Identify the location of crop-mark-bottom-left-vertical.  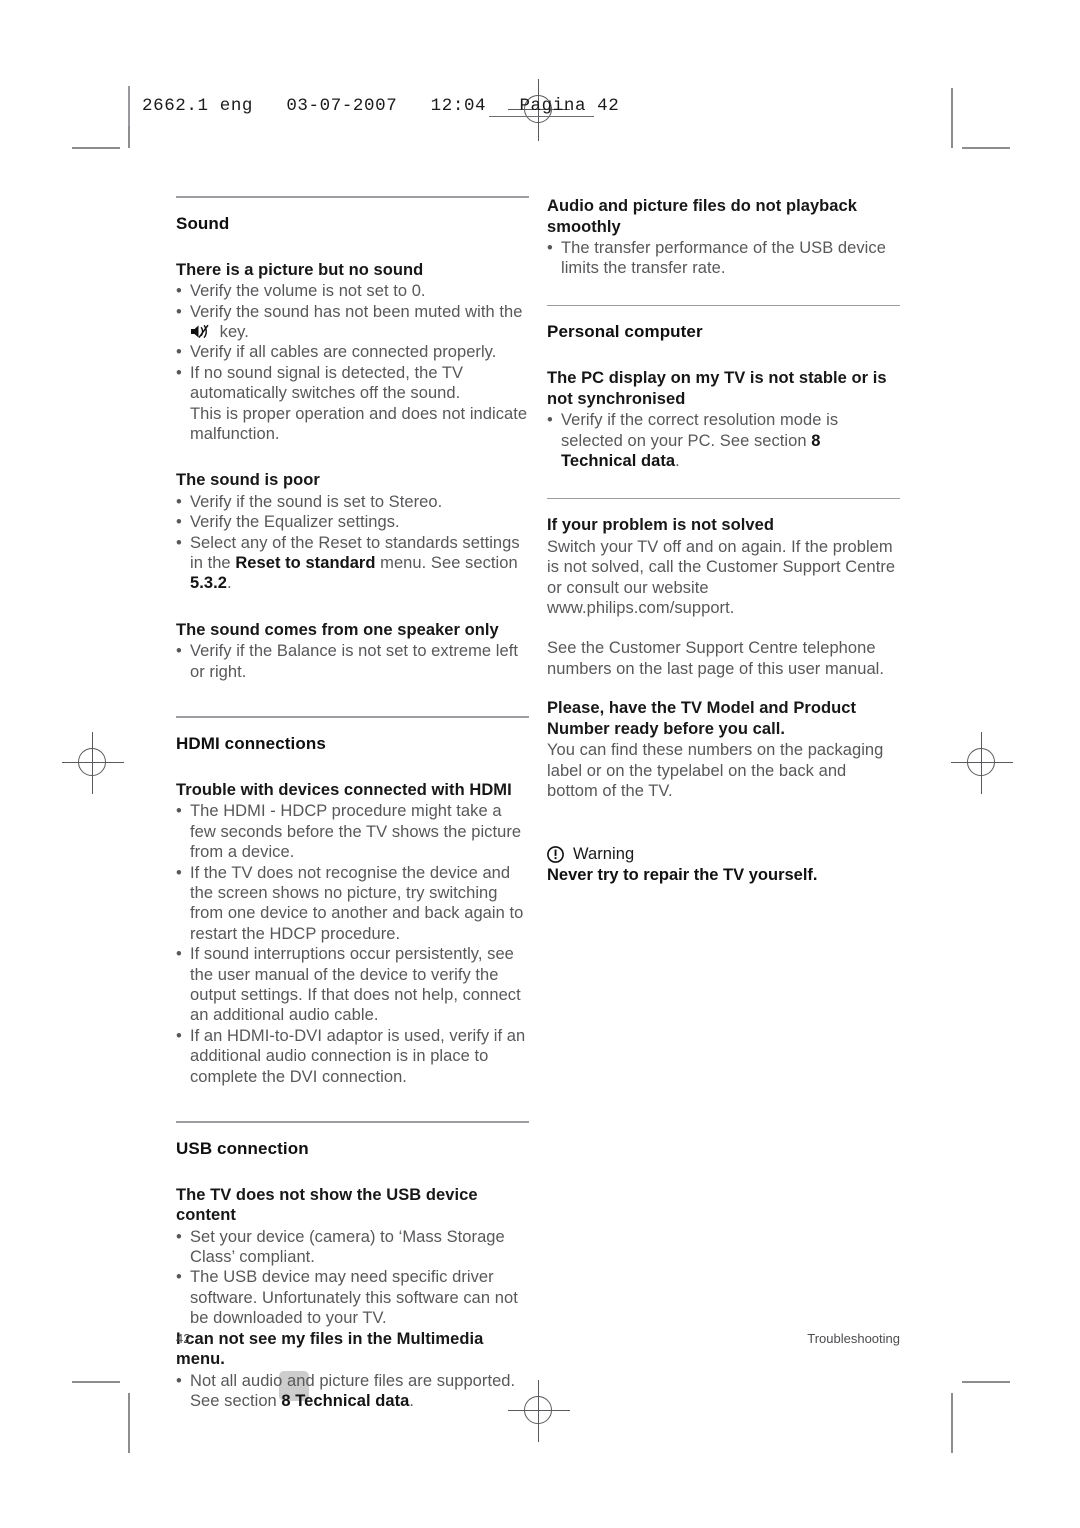
(129, 1423).